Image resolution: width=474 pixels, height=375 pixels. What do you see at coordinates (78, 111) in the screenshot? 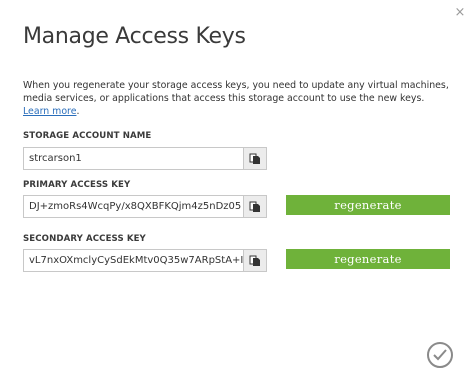
I see `description-period: .` at bounding box center [78, 111].